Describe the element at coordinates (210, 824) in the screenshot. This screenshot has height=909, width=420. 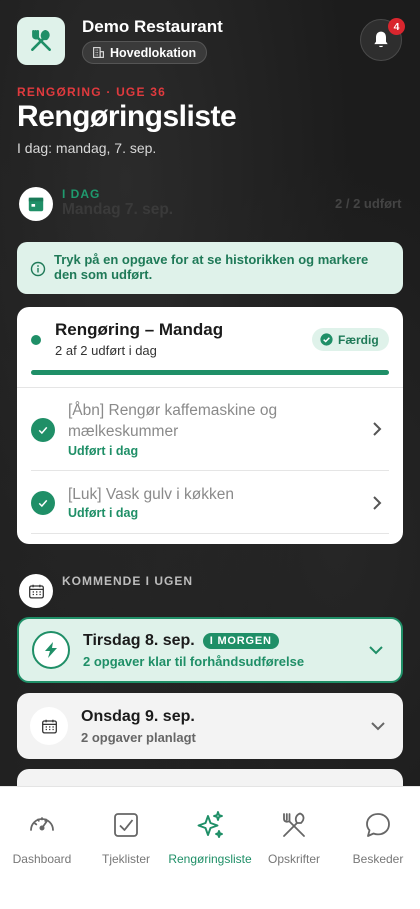
I see `sparkles-icon` at that location.